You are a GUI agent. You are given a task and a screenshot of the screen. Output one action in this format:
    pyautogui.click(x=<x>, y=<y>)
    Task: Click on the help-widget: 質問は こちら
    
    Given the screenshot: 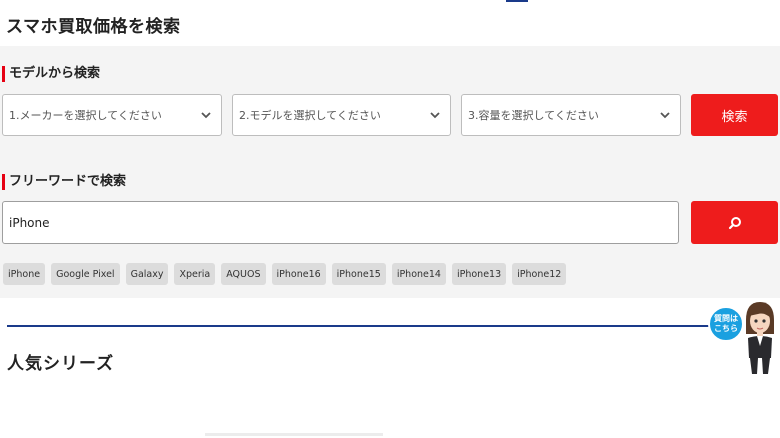 What is the action you would take?
    pyautogui.click(x=744, y=338)
    